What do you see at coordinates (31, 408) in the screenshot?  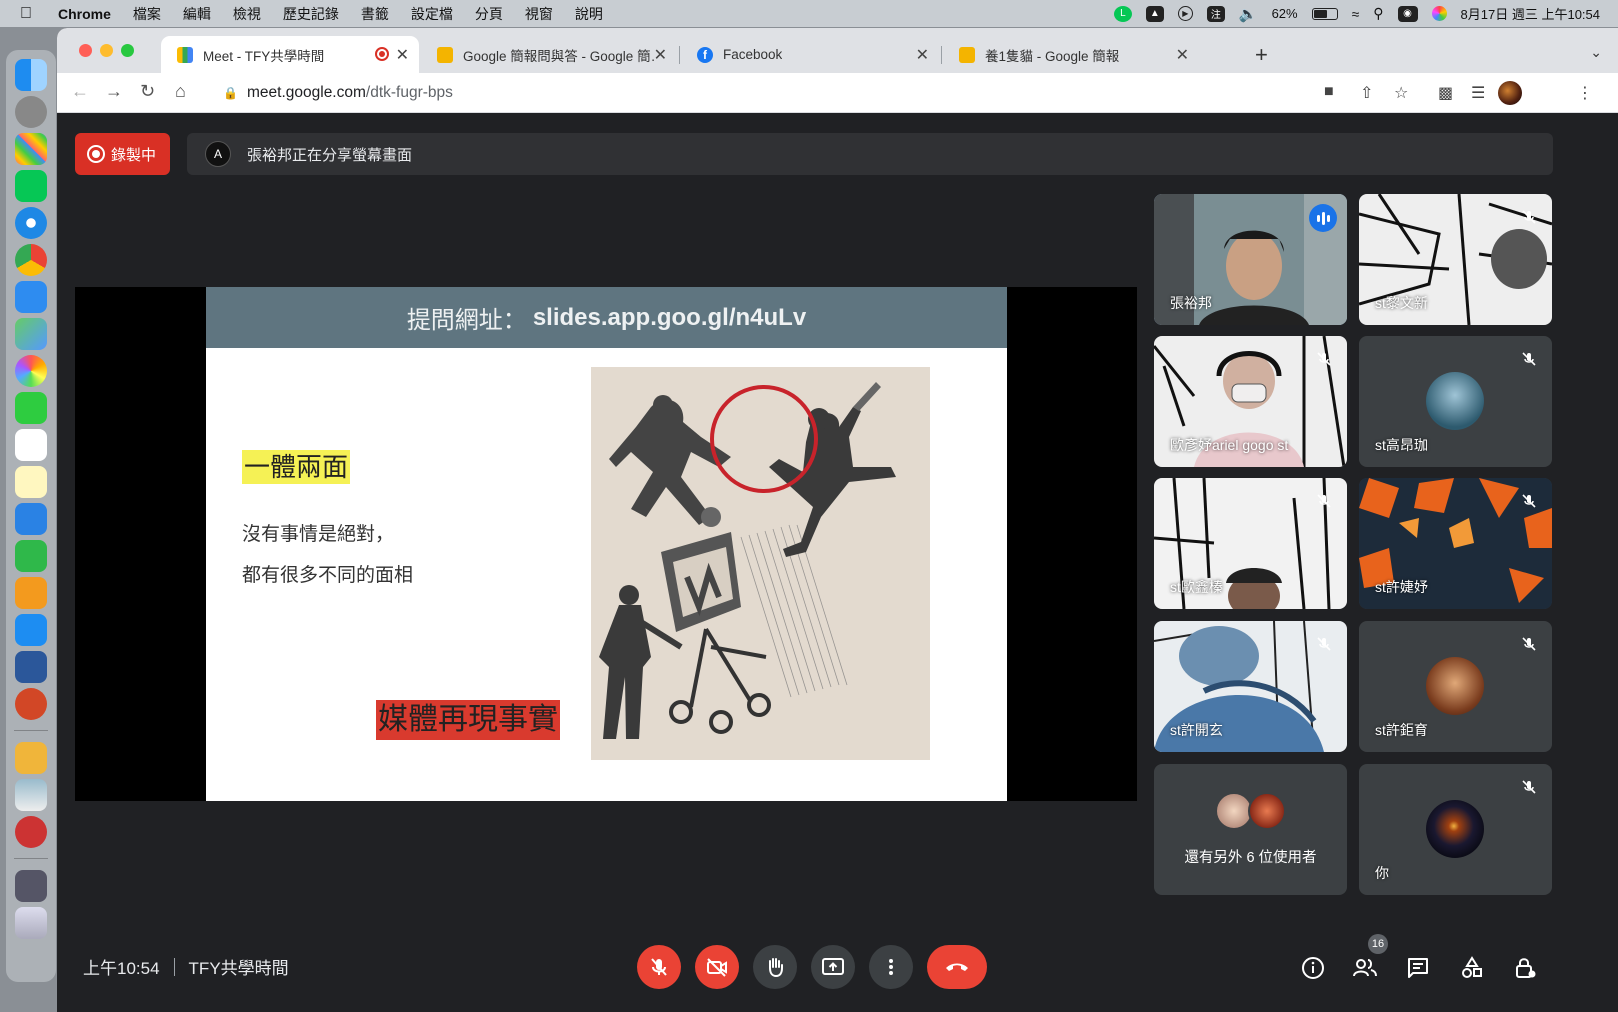 I see `facetime-icon` at bounding box center [31, 408].